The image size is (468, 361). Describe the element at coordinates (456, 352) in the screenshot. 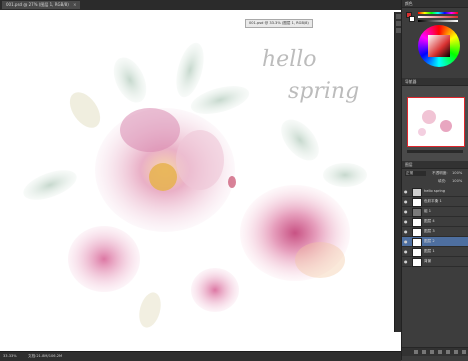

I see `new-layer-icon` at that location.